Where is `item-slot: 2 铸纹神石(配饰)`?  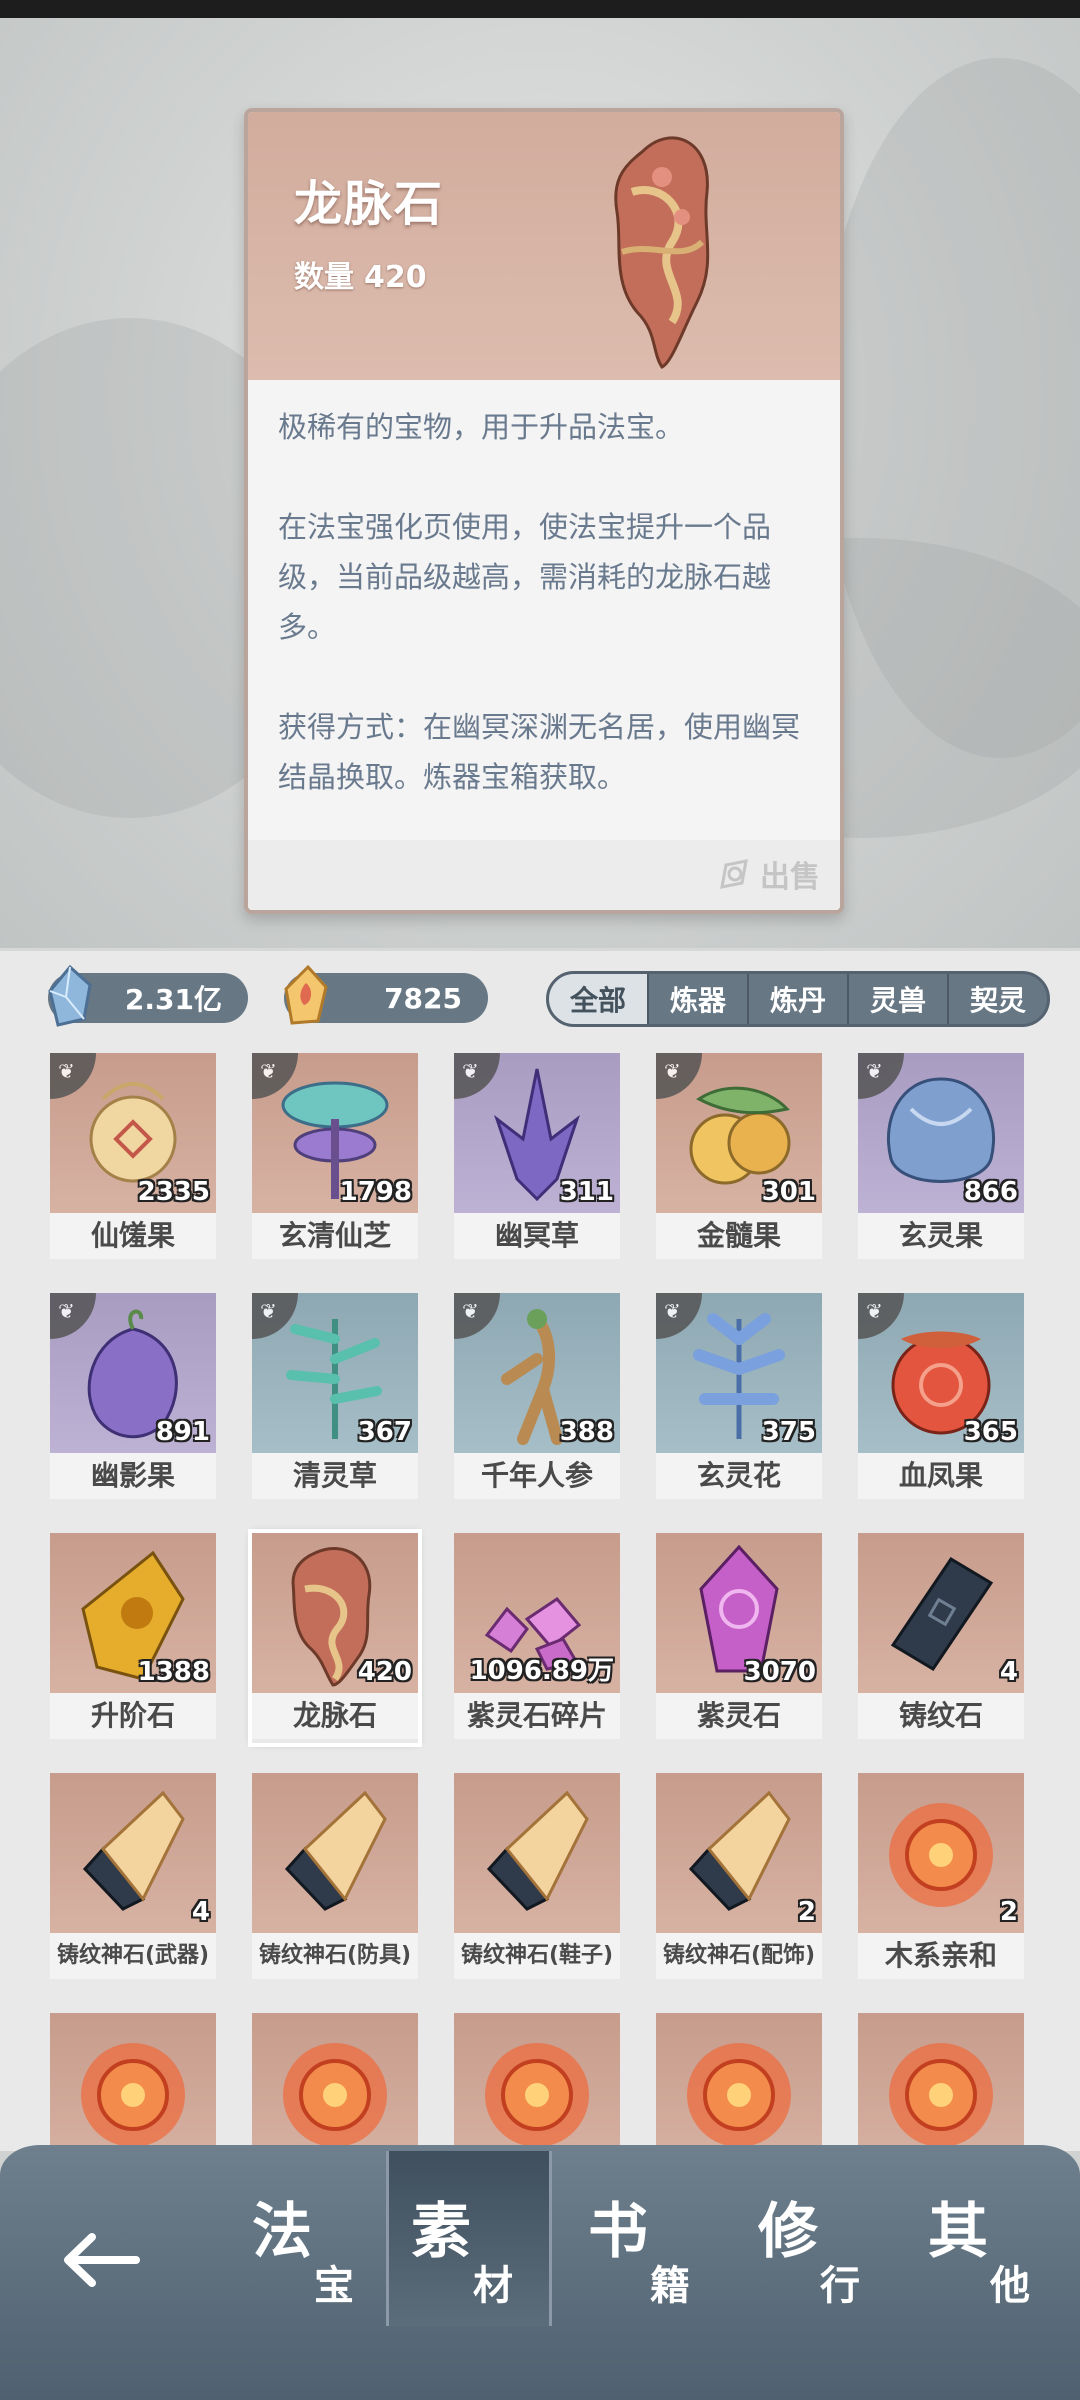
item-slot: 2 铸纹神石(配饰) is located at coordinates (739, 1878).